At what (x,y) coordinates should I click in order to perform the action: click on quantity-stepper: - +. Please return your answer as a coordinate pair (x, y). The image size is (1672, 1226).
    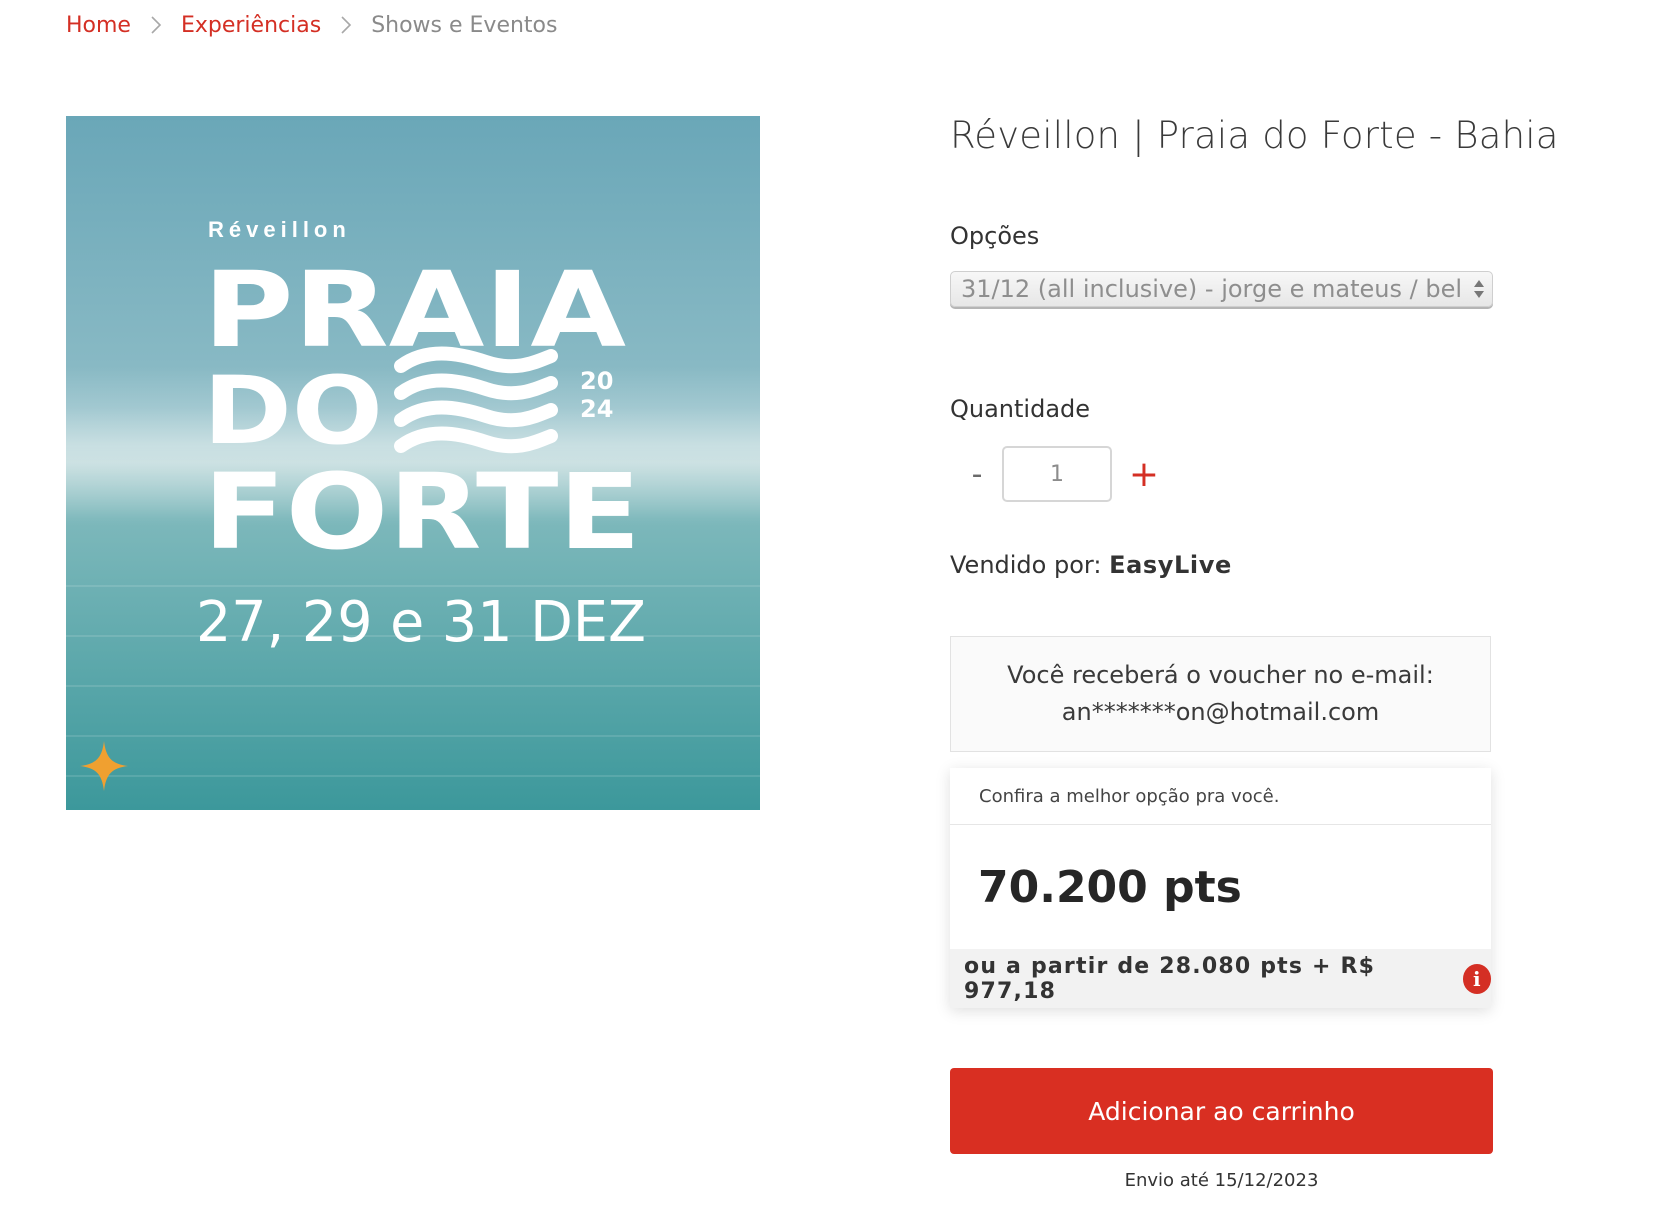
    Looking at the image, I should click on (1221, 475).